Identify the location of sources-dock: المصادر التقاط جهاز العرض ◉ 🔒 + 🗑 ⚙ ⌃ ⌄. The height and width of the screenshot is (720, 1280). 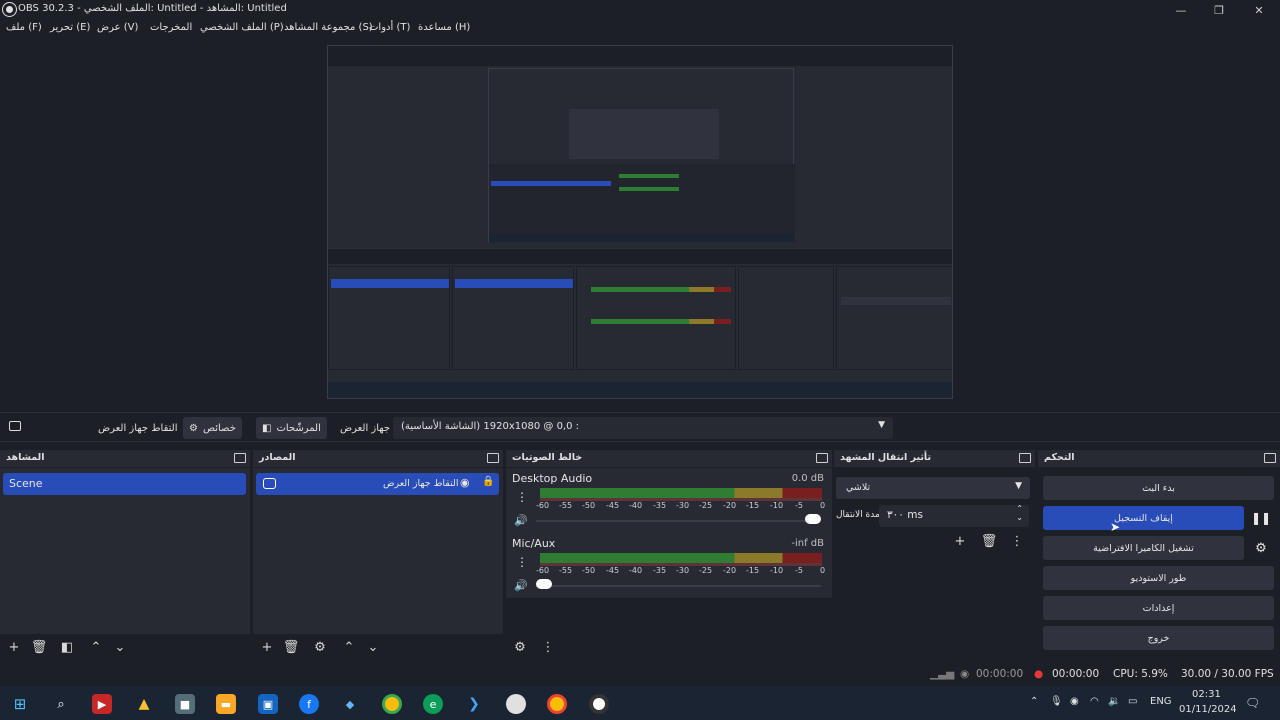
(378, 554).